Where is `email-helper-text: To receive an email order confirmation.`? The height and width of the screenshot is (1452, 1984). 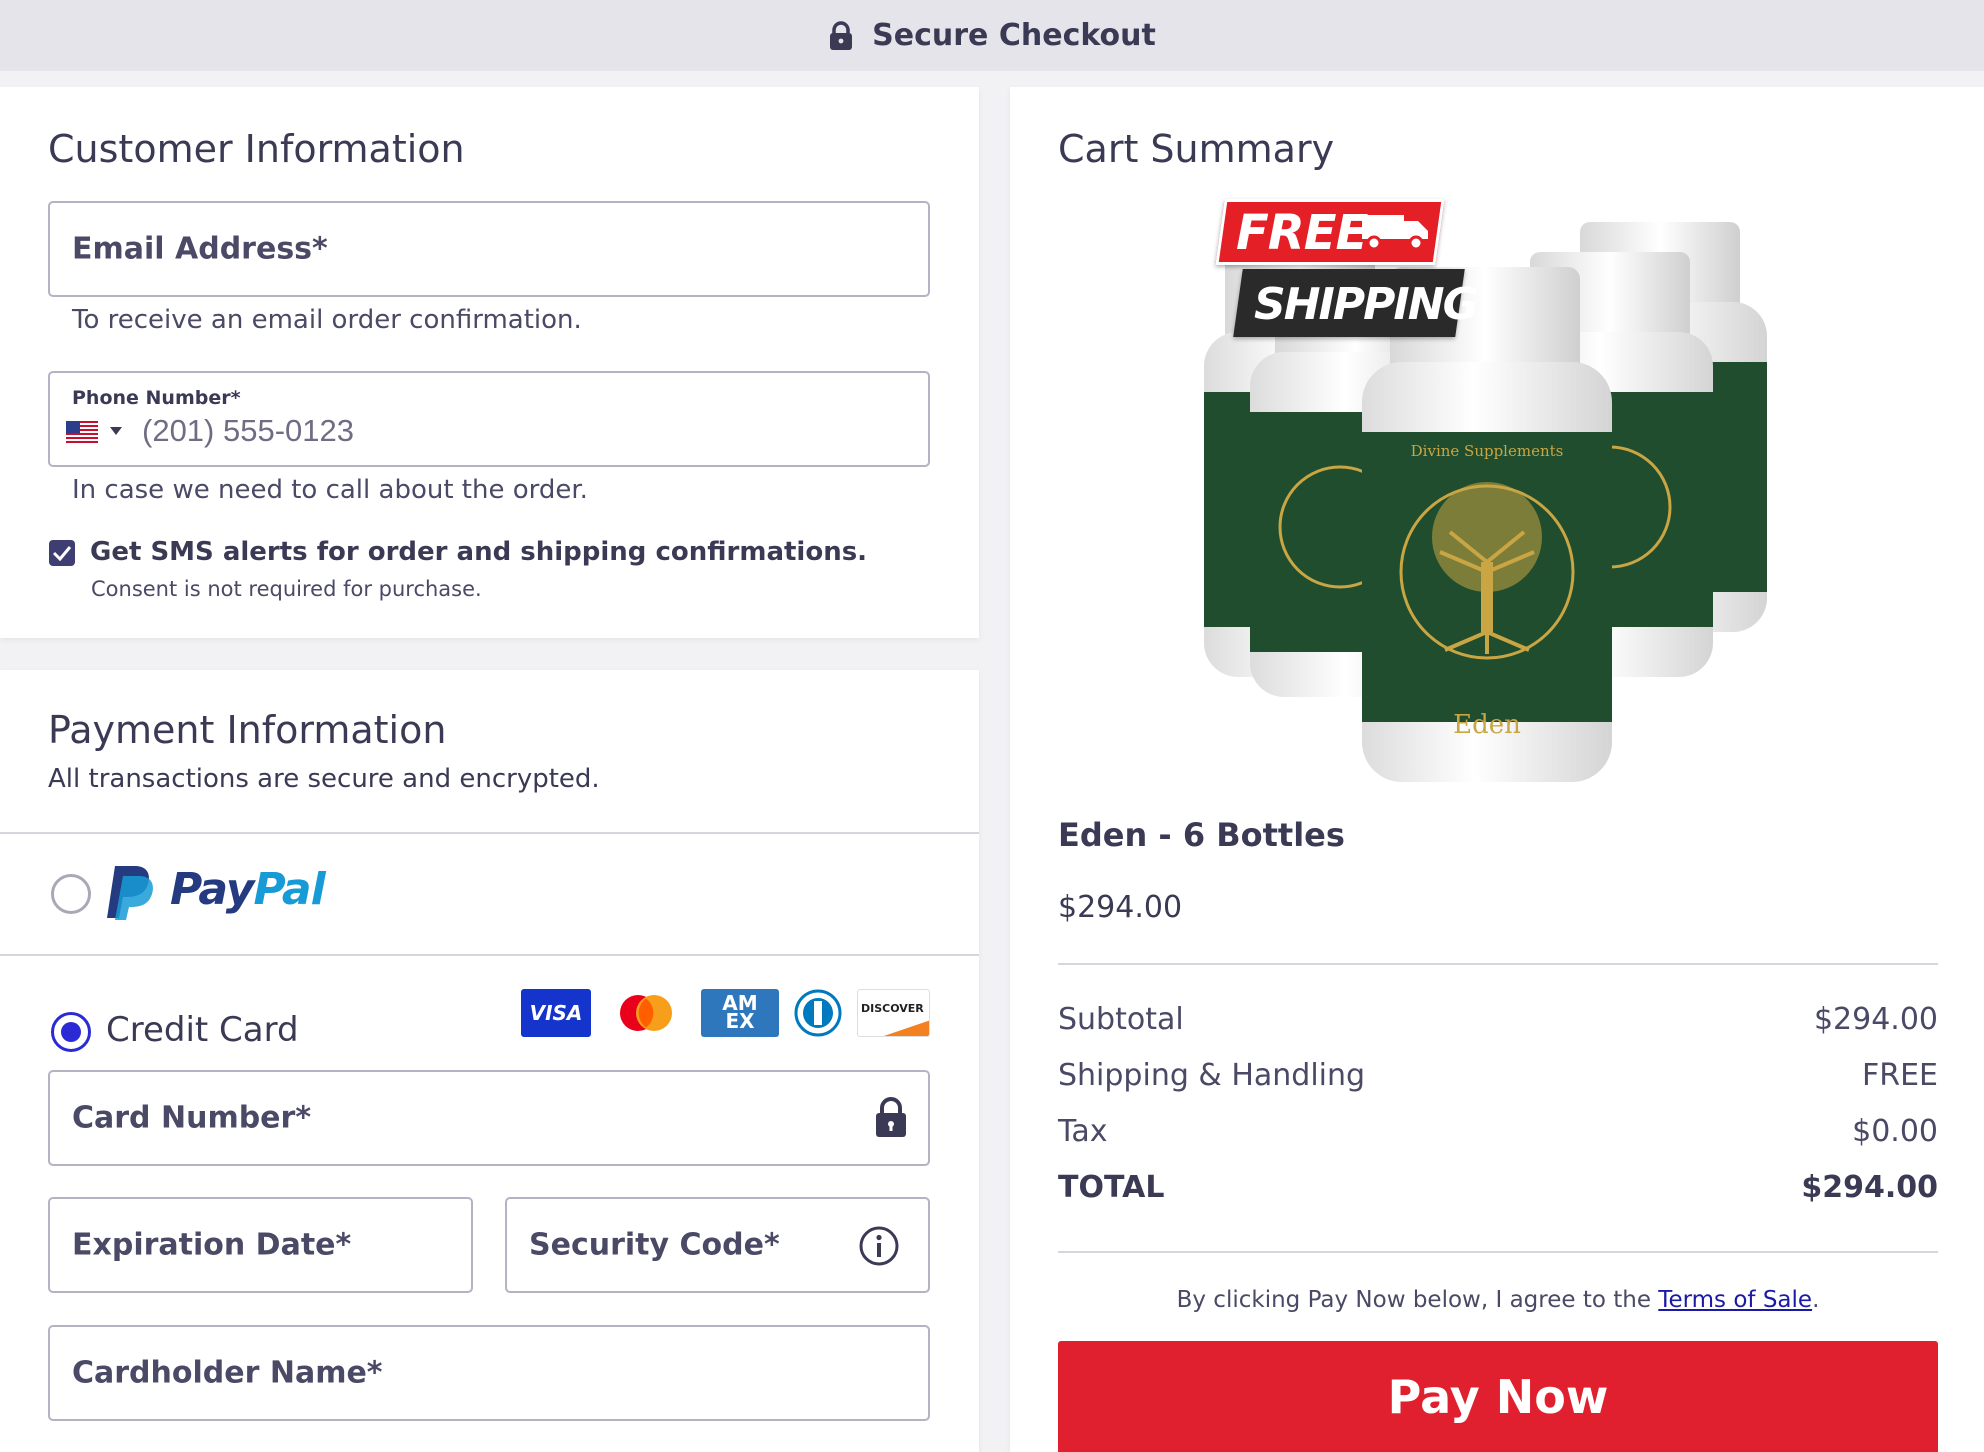
email-helper-text: To receive an email order confirmation. is located at coordinates (327, 320).